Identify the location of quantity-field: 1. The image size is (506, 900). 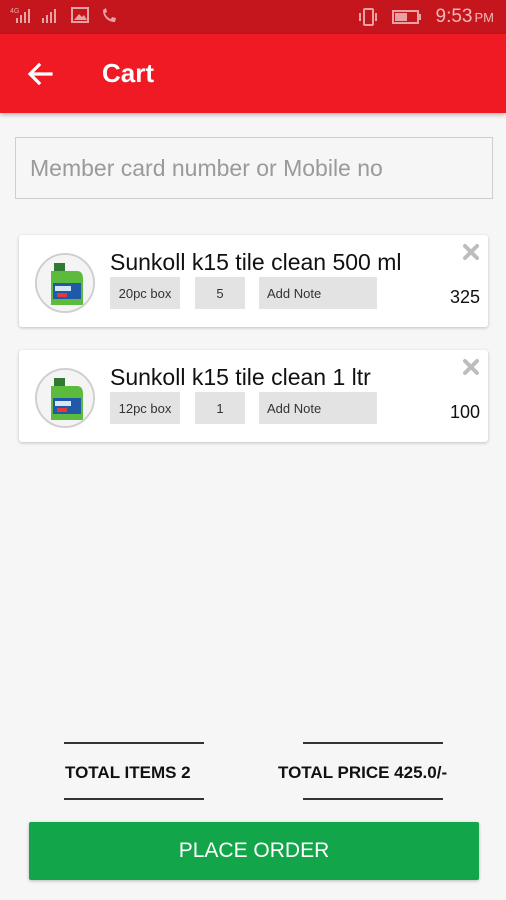
(220, 408).